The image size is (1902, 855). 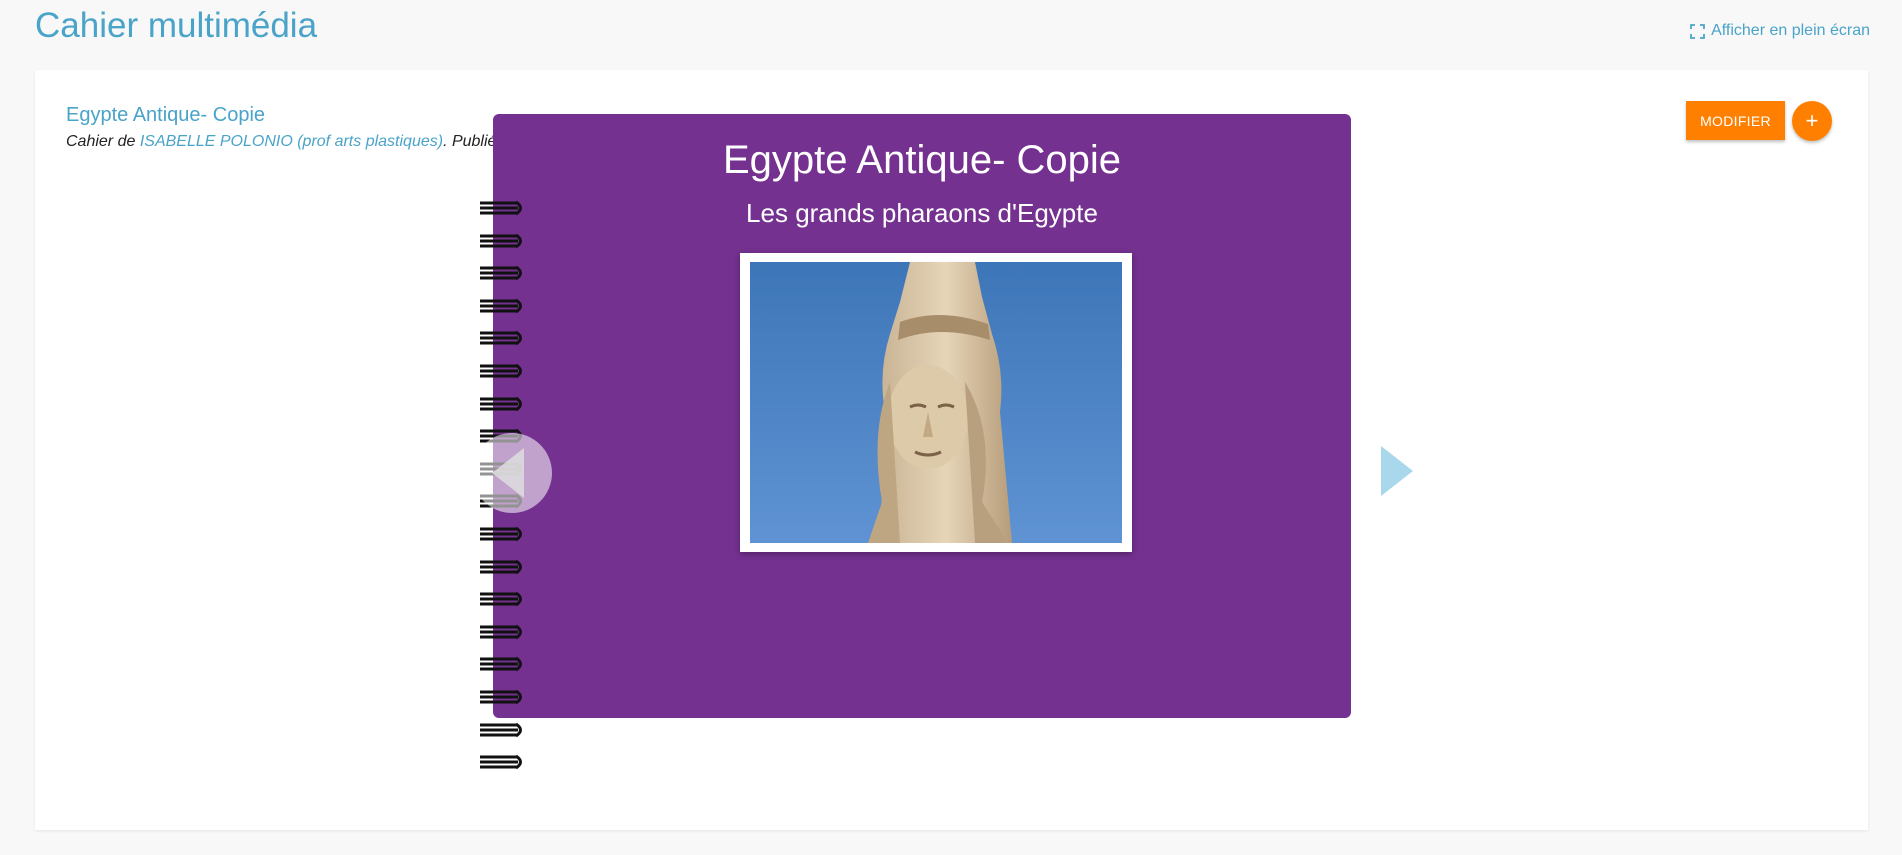 I want to click on cover-title: Egypte Antique- Copie, so click(x=922, y=160).